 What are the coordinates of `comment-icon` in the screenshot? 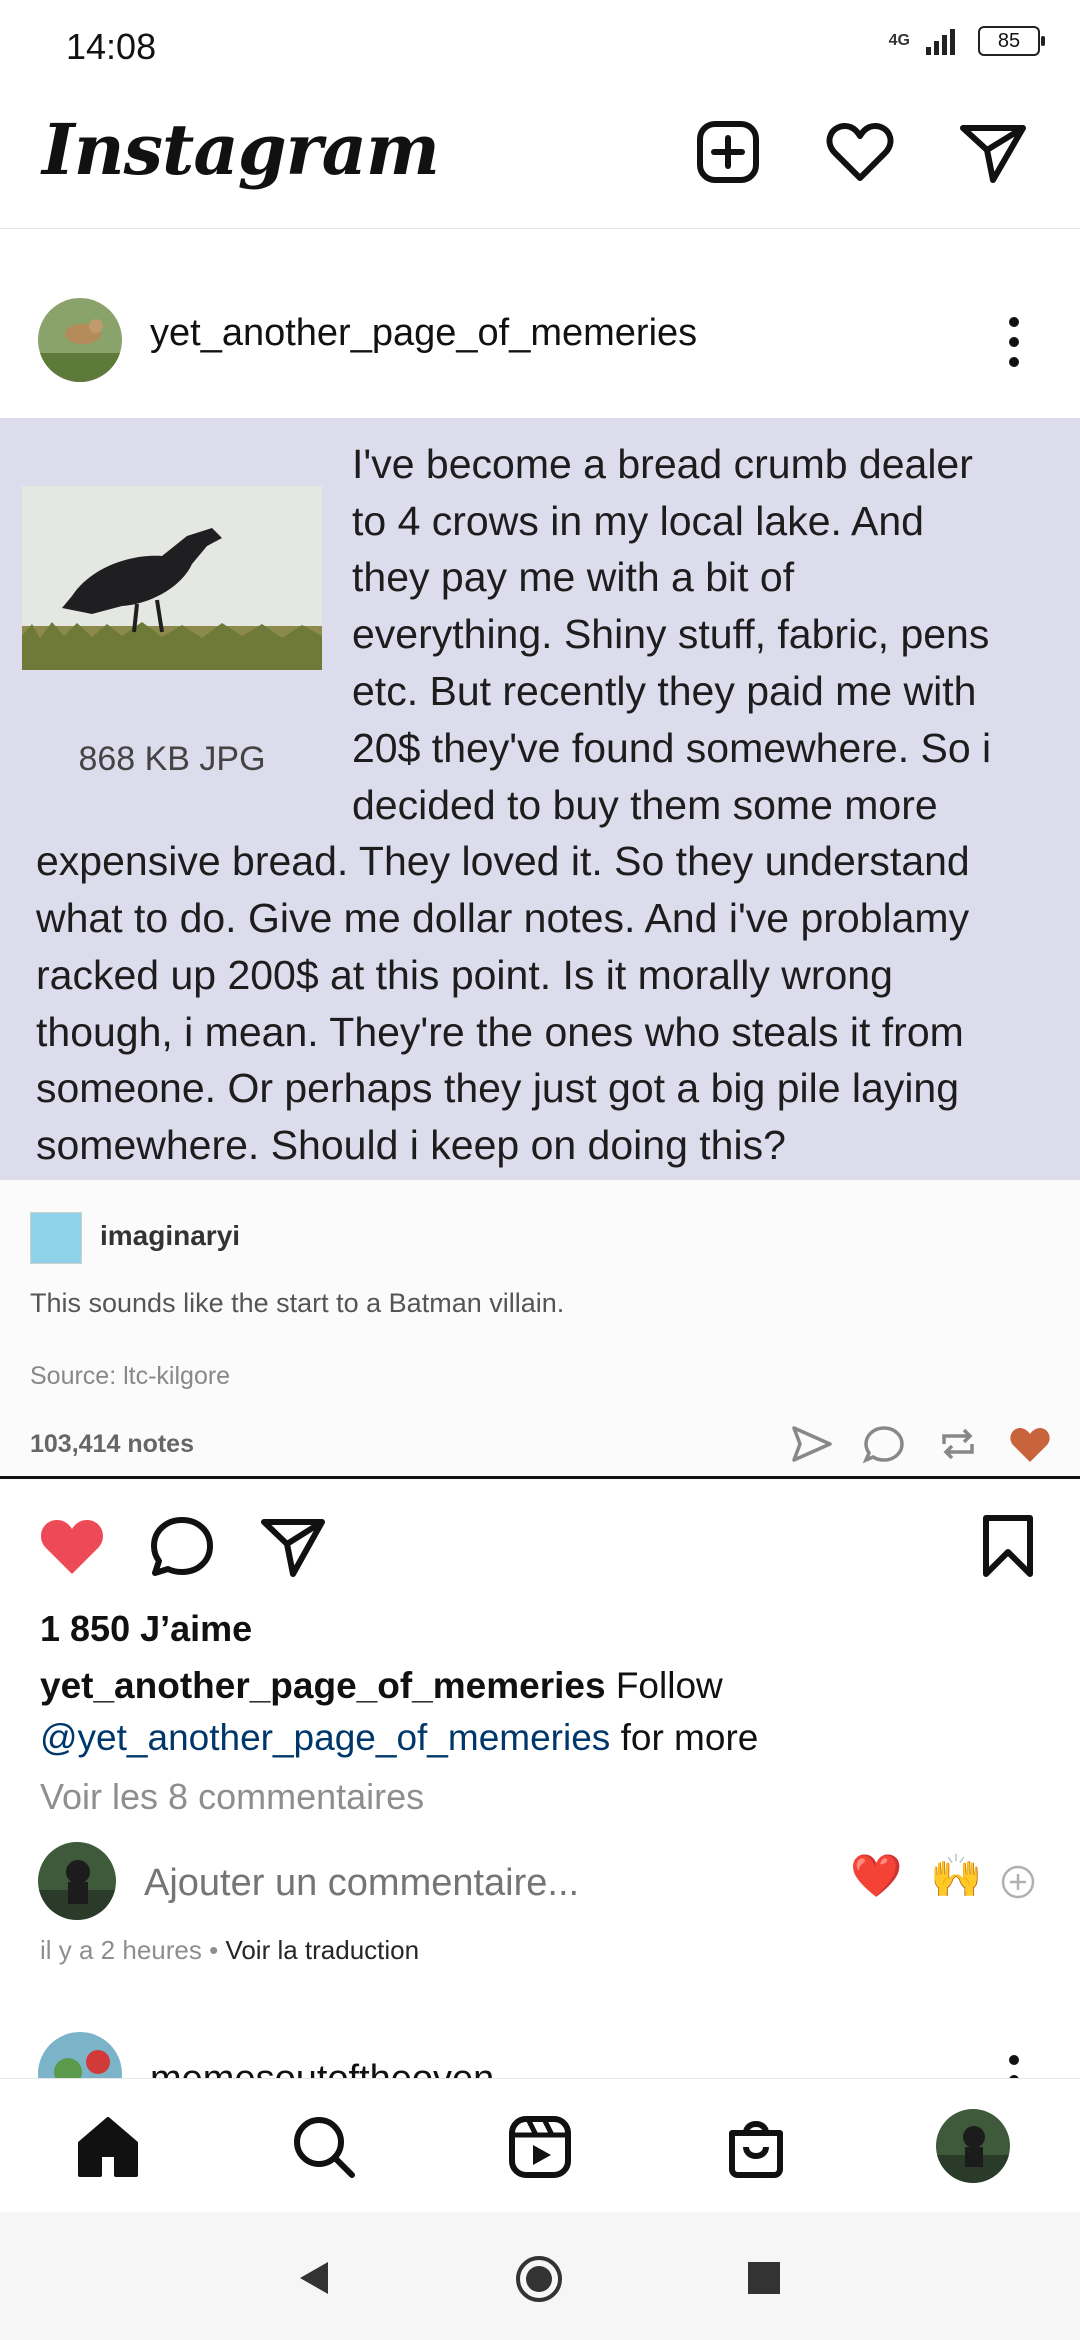 It's located at (182, 1546).